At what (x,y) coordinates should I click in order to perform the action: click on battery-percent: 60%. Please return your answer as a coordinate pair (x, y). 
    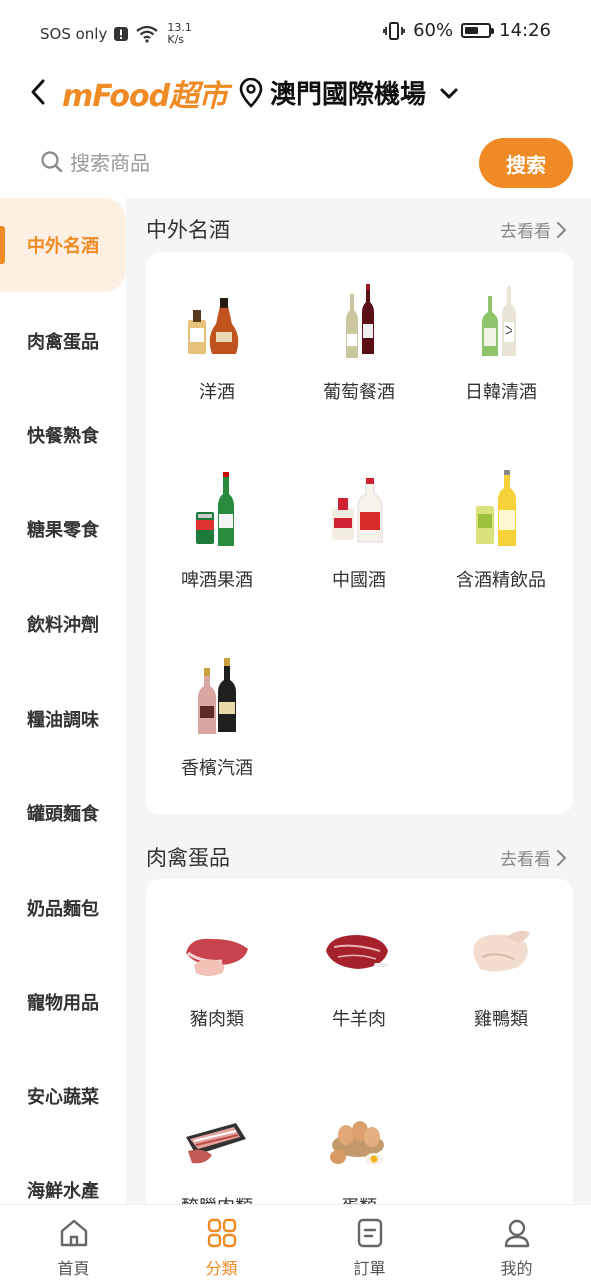
    Looking at the image, I should click on (433, 30).